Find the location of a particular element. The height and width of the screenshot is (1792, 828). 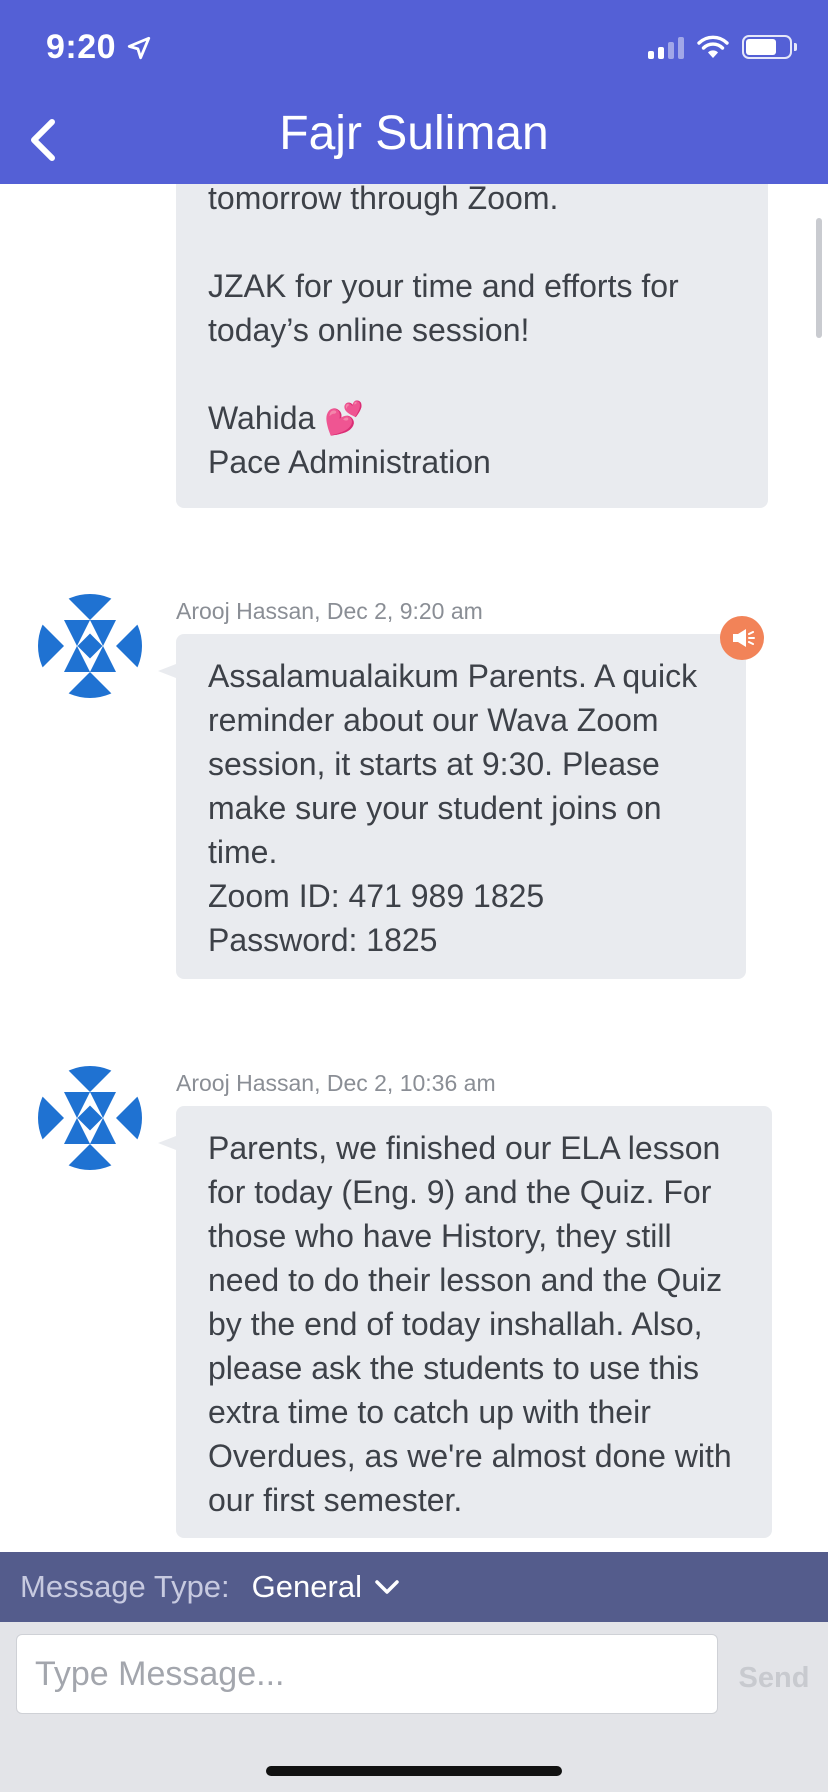

chevron-down-icon is located at coordinates (387, 1587).